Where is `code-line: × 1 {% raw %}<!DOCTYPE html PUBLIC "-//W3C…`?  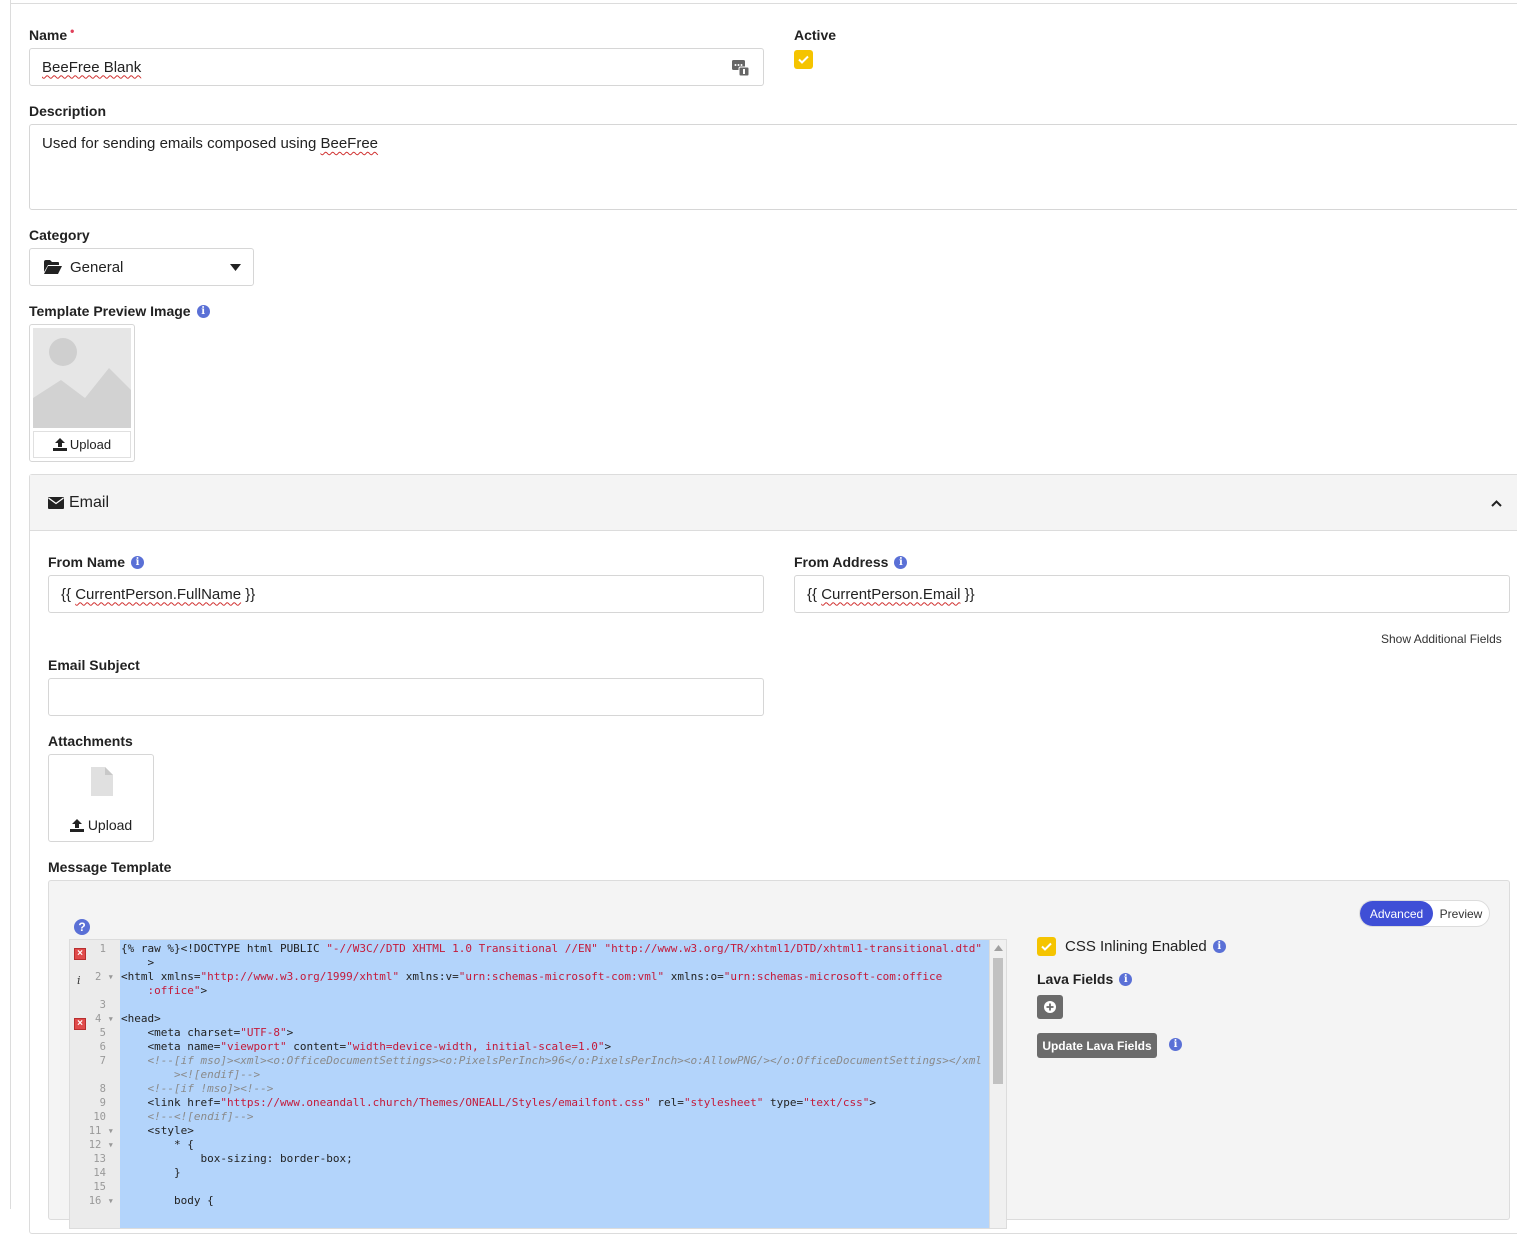
code-line: × 1 {% raw %}<!DOCTYPE html PUBLIC "-//W3C… is located at coordinates (529, 951).